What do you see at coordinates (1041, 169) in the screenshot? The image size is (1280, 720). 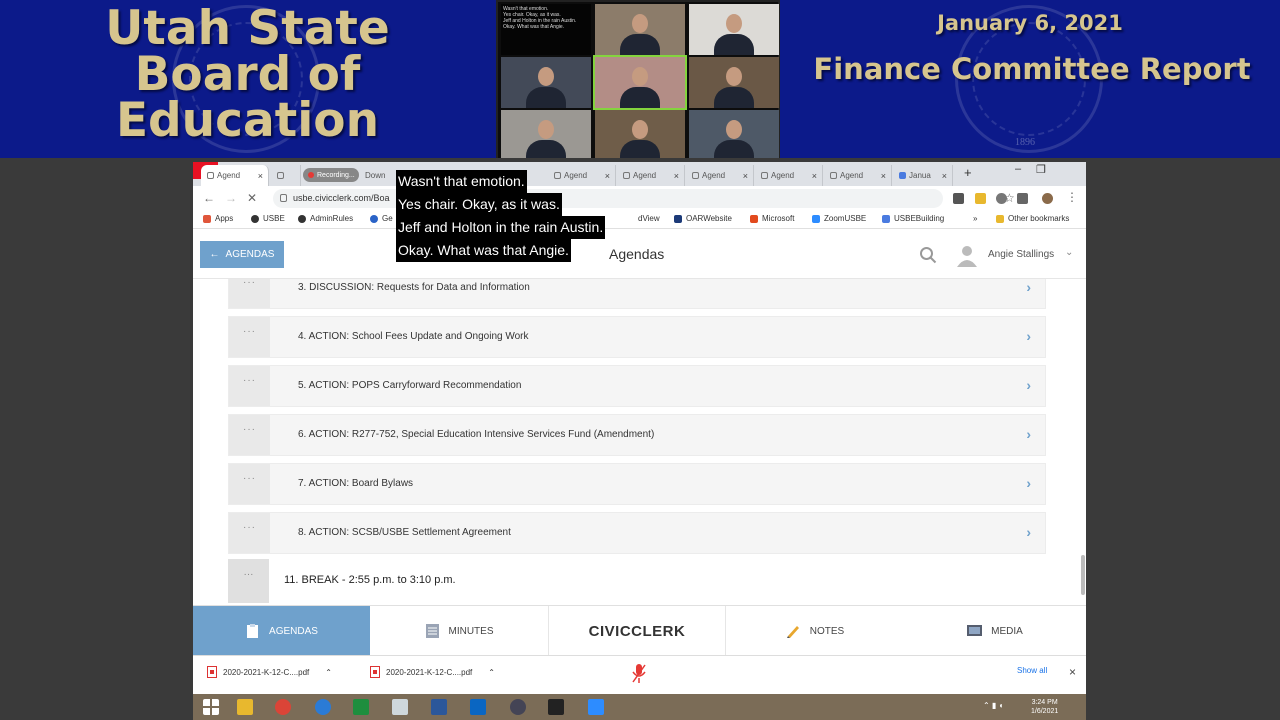 I see `restore-icon: ❐` at bounding box center [1041, 169].